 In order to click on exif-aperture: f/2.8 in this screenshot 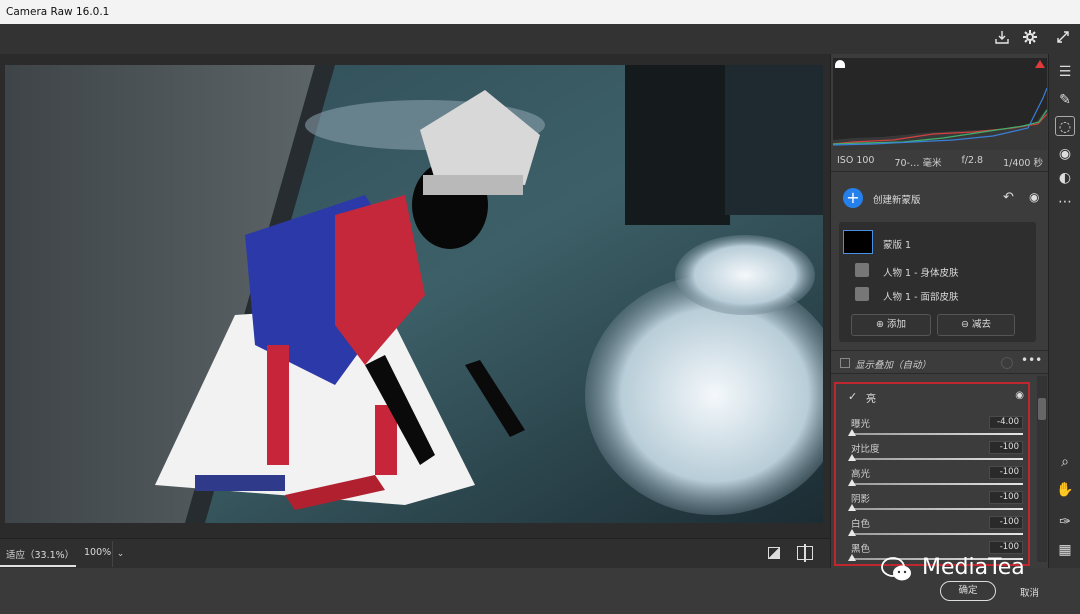, I will do `click(972, 160)`.